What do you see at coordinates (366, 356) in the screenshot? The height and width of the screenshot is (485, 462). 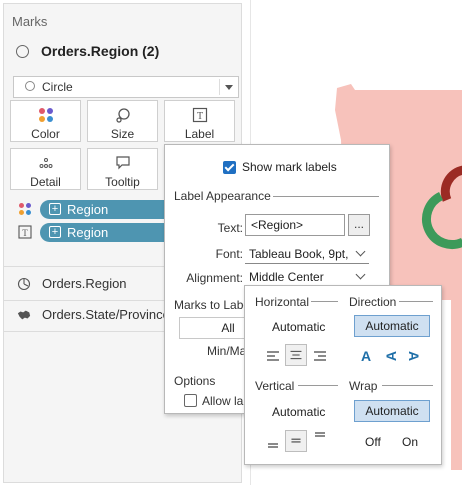 I see `direction-horizontal-icon: A` at bounding box center [366, 356].